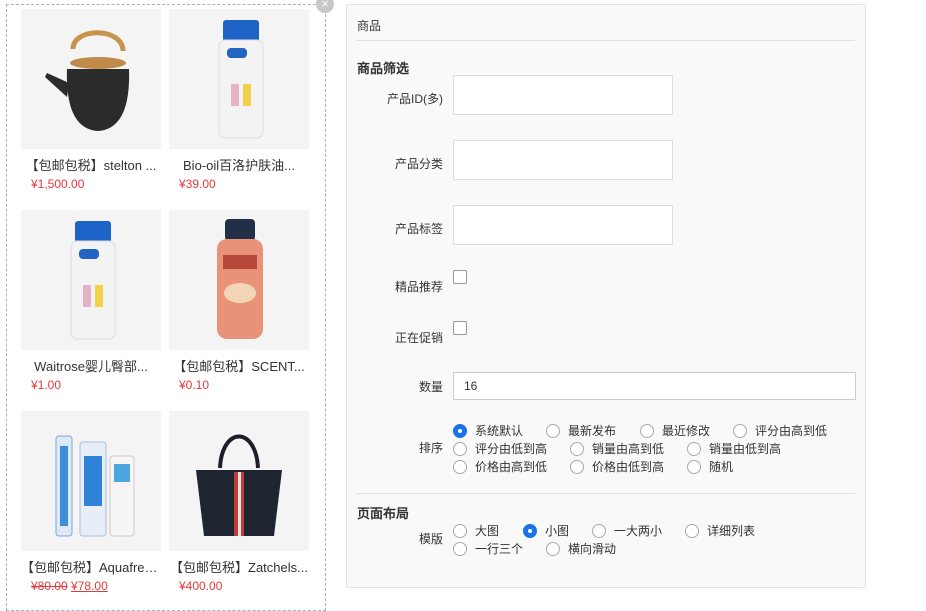 The width and height of the screenshot is (926, 611). Describe the element at coordinates (606, 493) in the screenshot. I see `section-divider` at that location.